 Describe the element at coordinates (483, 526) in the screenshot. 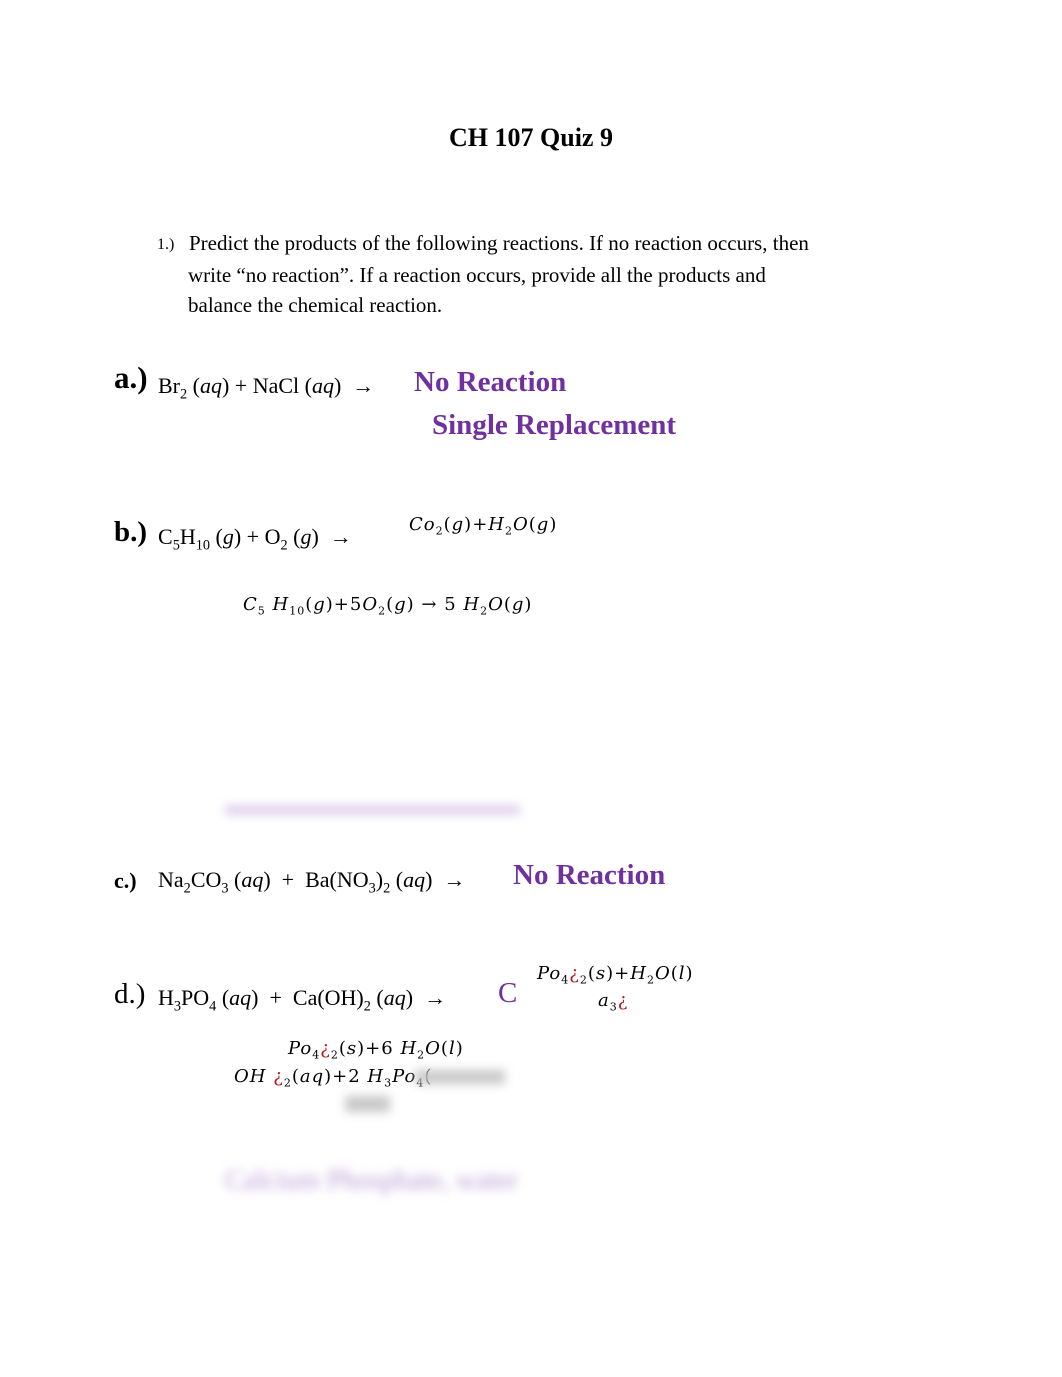

I see `part-b-products-math: Co2(g)+H2O(g)` at that location.